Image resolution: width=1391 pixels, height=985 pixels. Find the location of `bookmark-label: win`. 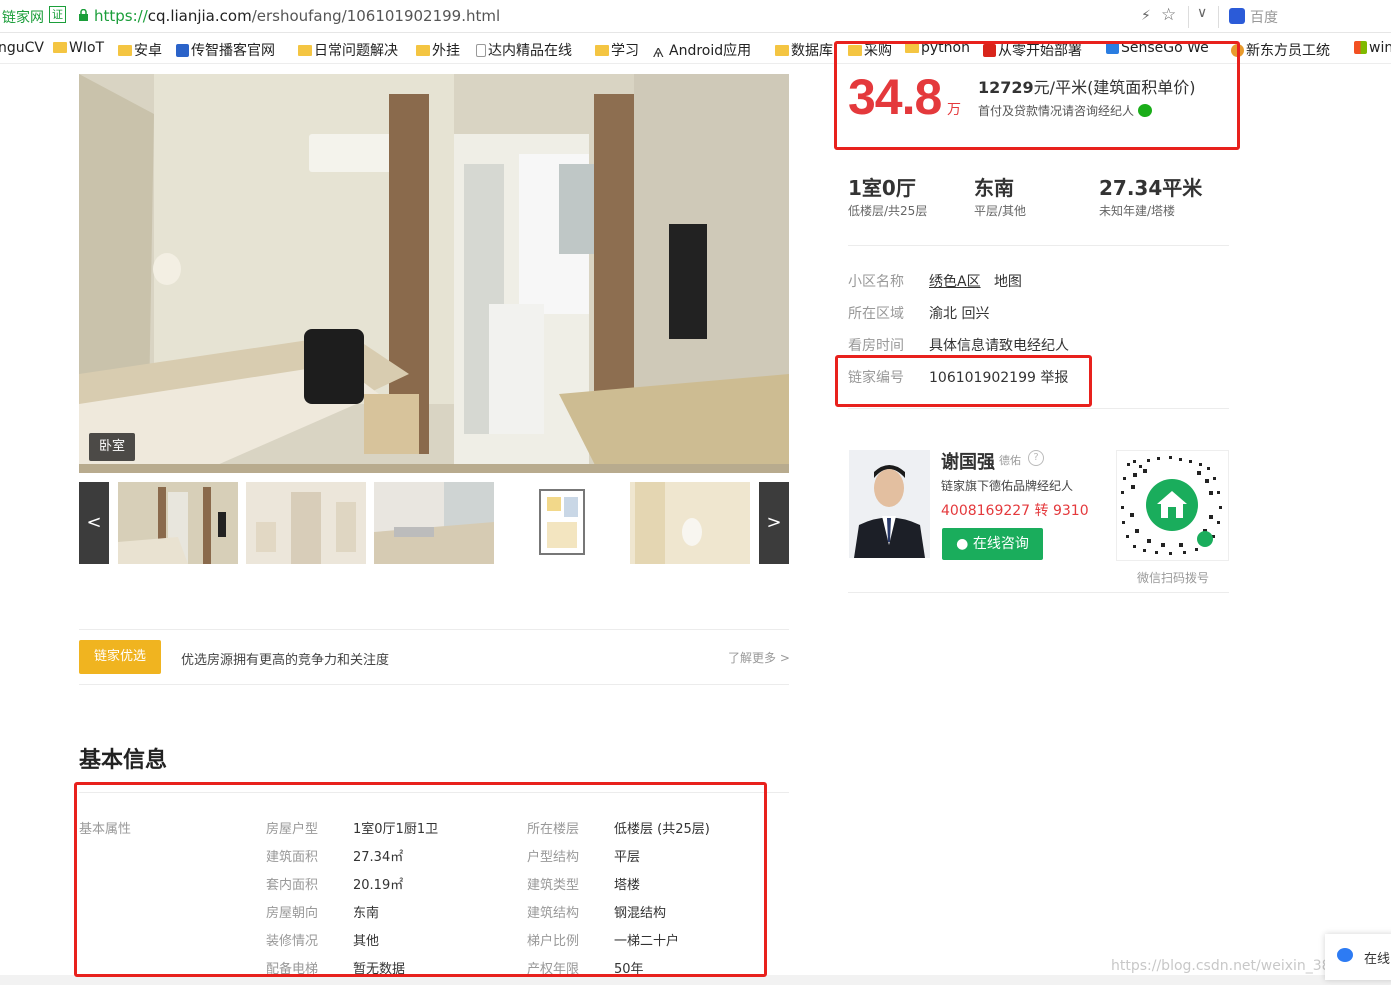

bookmark-label: win is located at coordinates (1380, 48).